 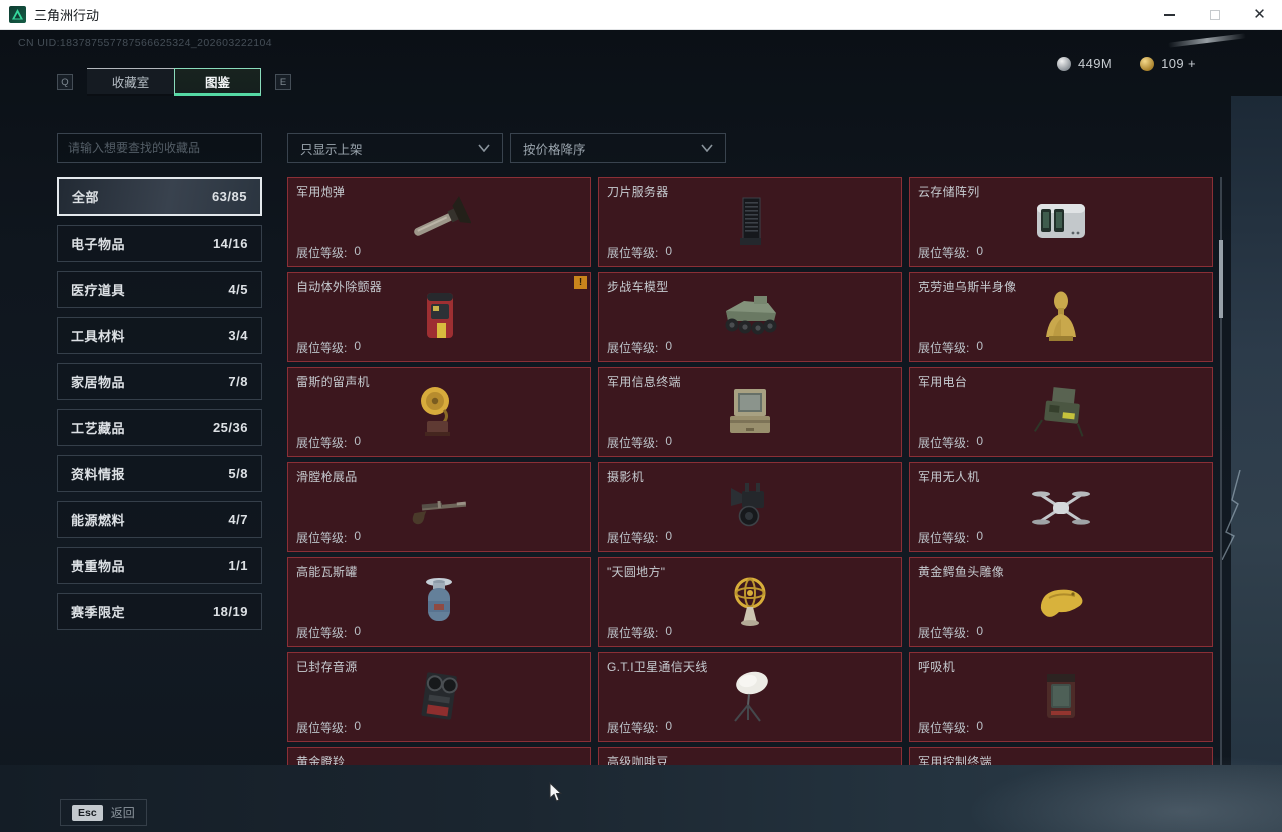 What do you see at coordinates (238, 289) in the screenshot?
I see `category-count: 4/5` at bounding box center [238, 289].